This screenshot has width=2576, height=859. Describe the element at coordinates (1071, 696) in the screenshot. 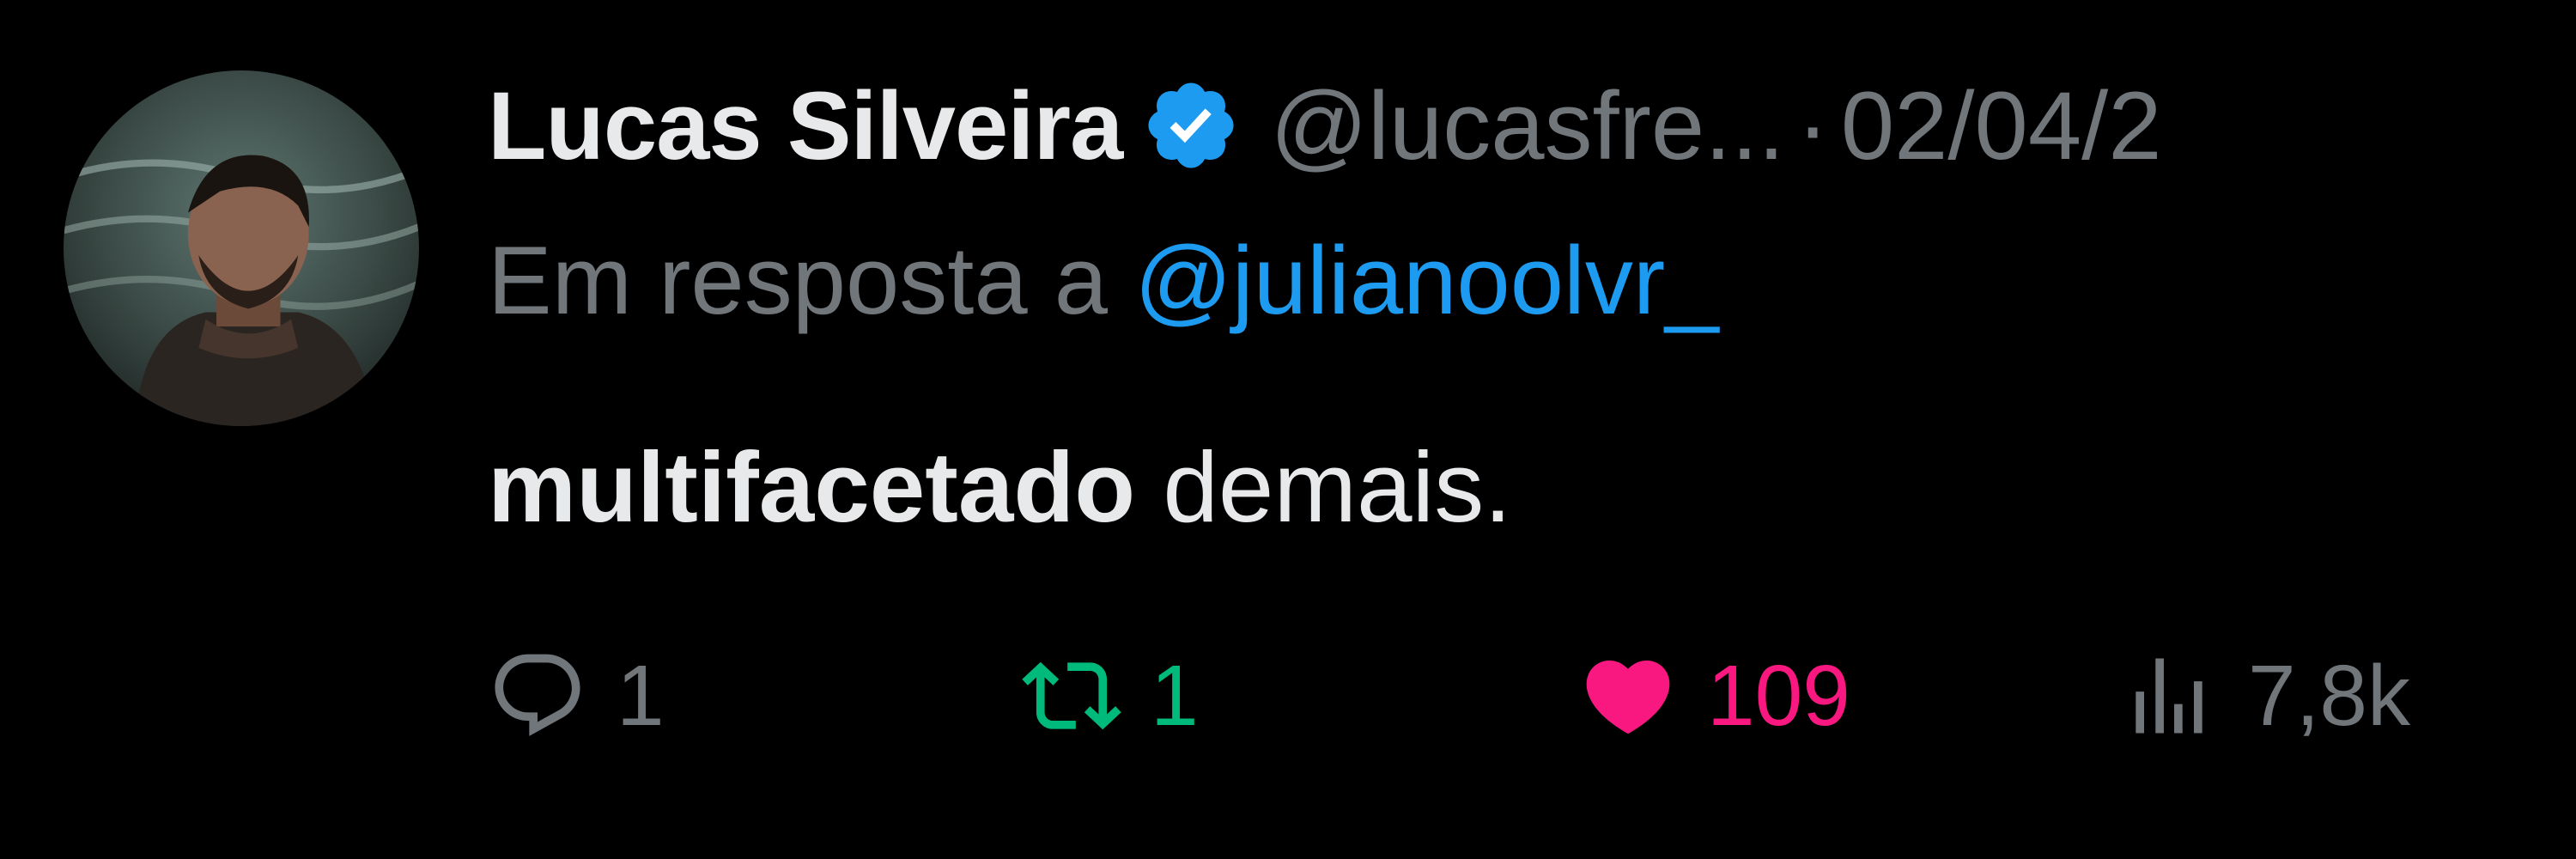

I see `retweet-icon` at that location.